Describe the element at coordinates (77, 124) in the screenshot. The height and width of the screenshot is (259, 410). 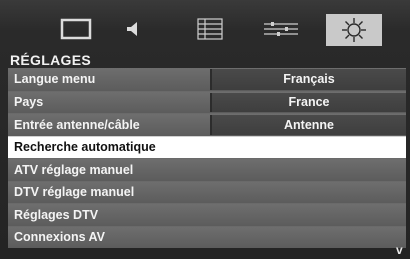
I see `row-label: Entrée antenne/câble` at that location.